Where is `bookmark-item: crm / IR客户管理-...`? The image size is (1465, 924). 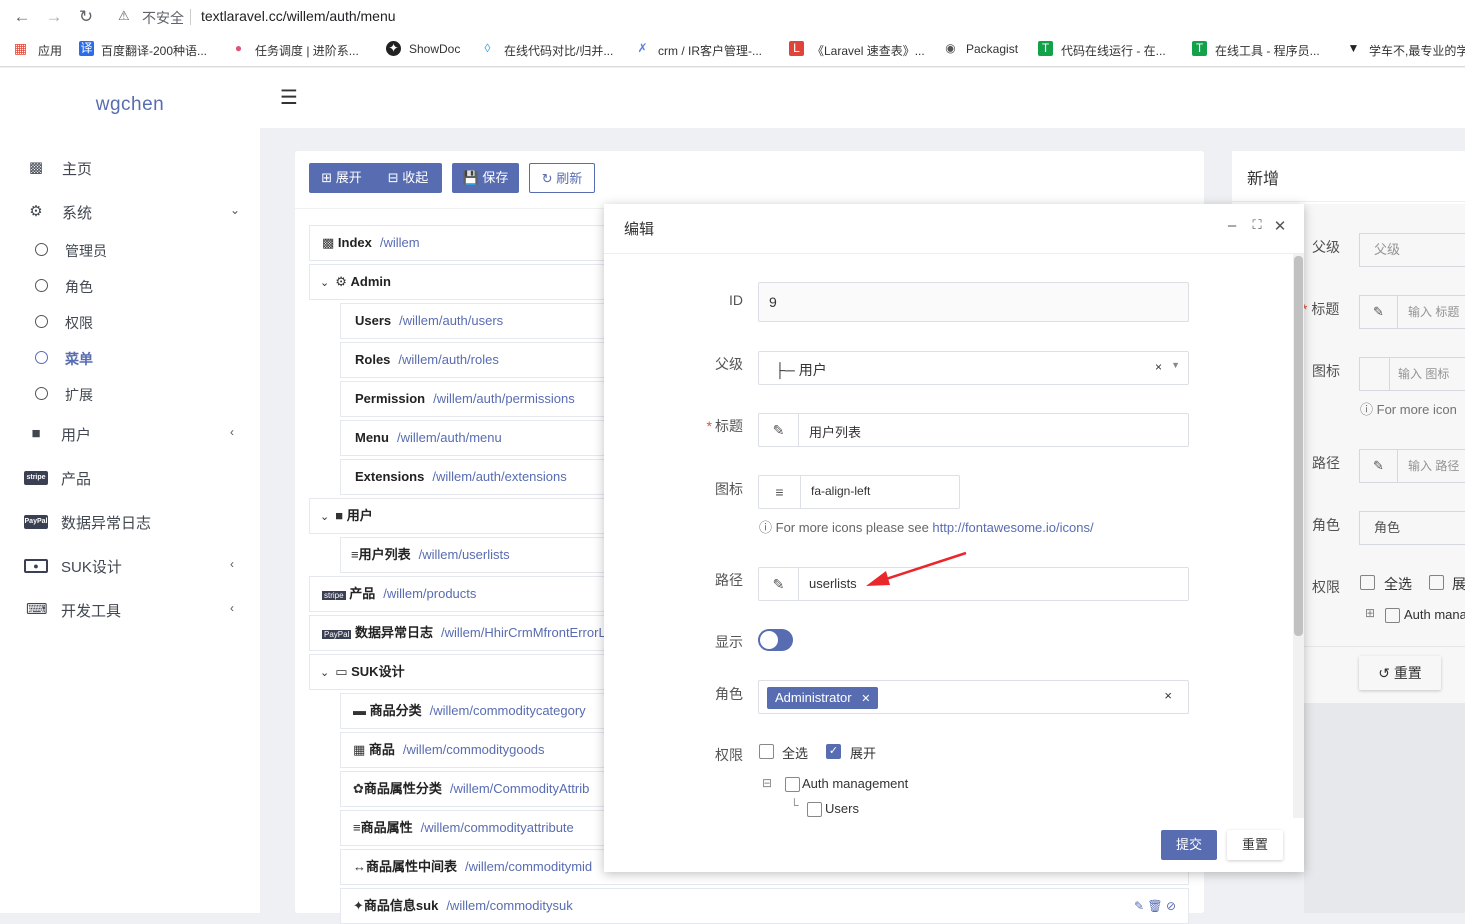
bookmark-item: crm / IR客户管理-... is located at coordinates (710, 50).